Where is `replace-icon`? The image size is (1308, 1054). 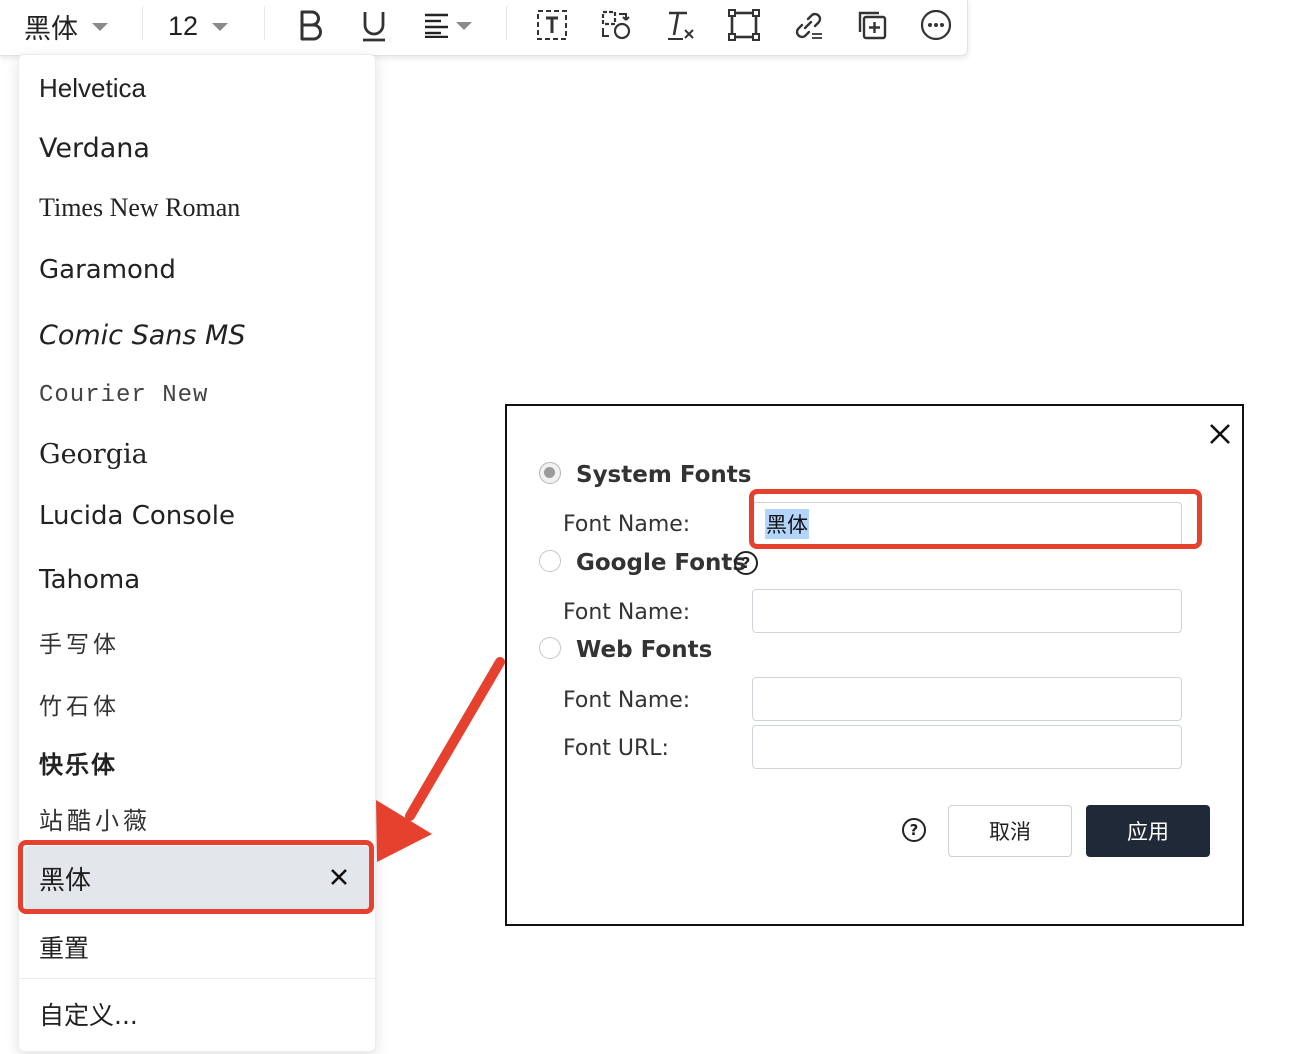
replace-icon is located at coordinates (616, 25).